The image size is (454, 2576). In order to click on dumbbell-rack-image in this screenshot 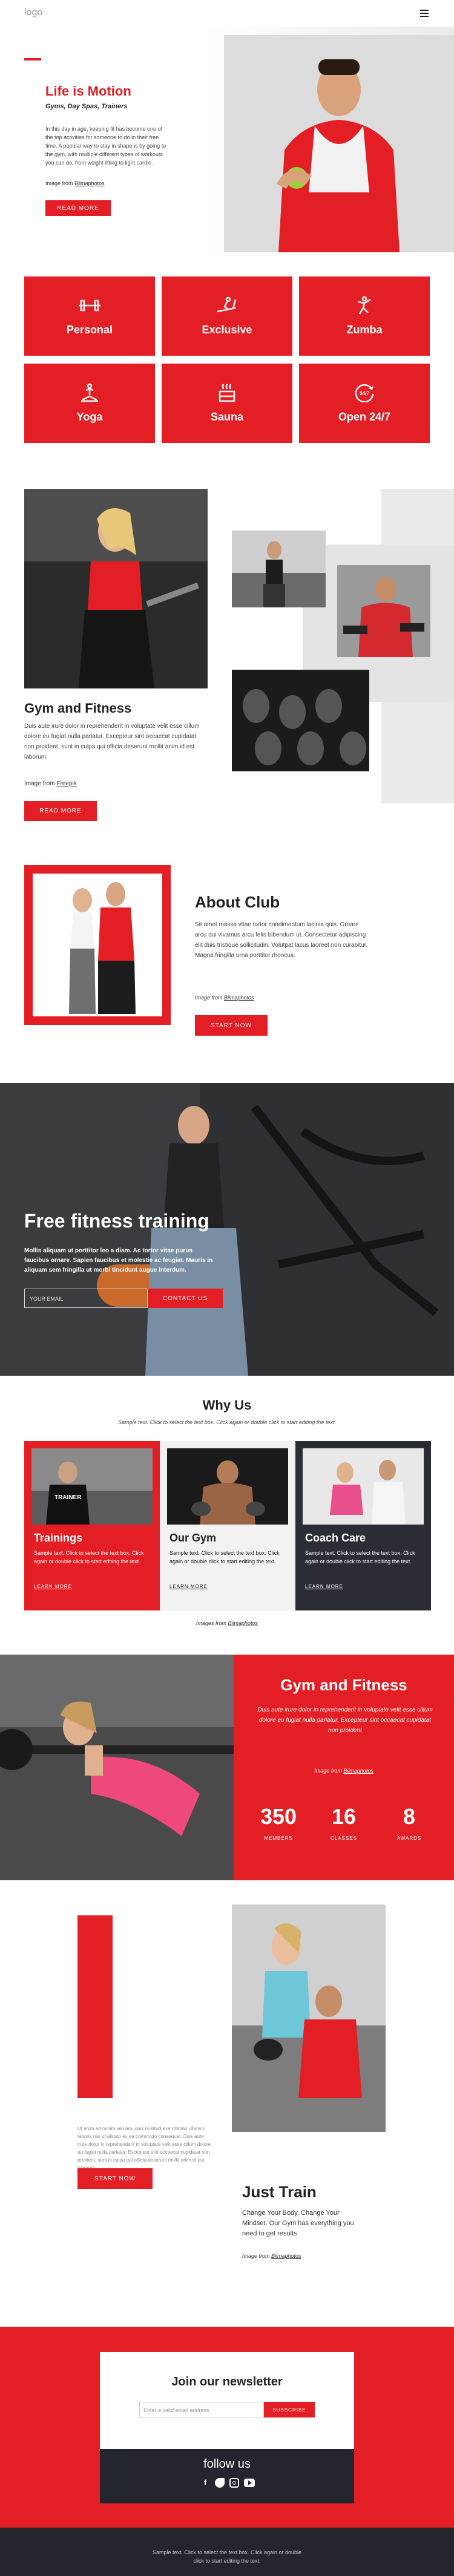, I will do `click(300, 720)`.